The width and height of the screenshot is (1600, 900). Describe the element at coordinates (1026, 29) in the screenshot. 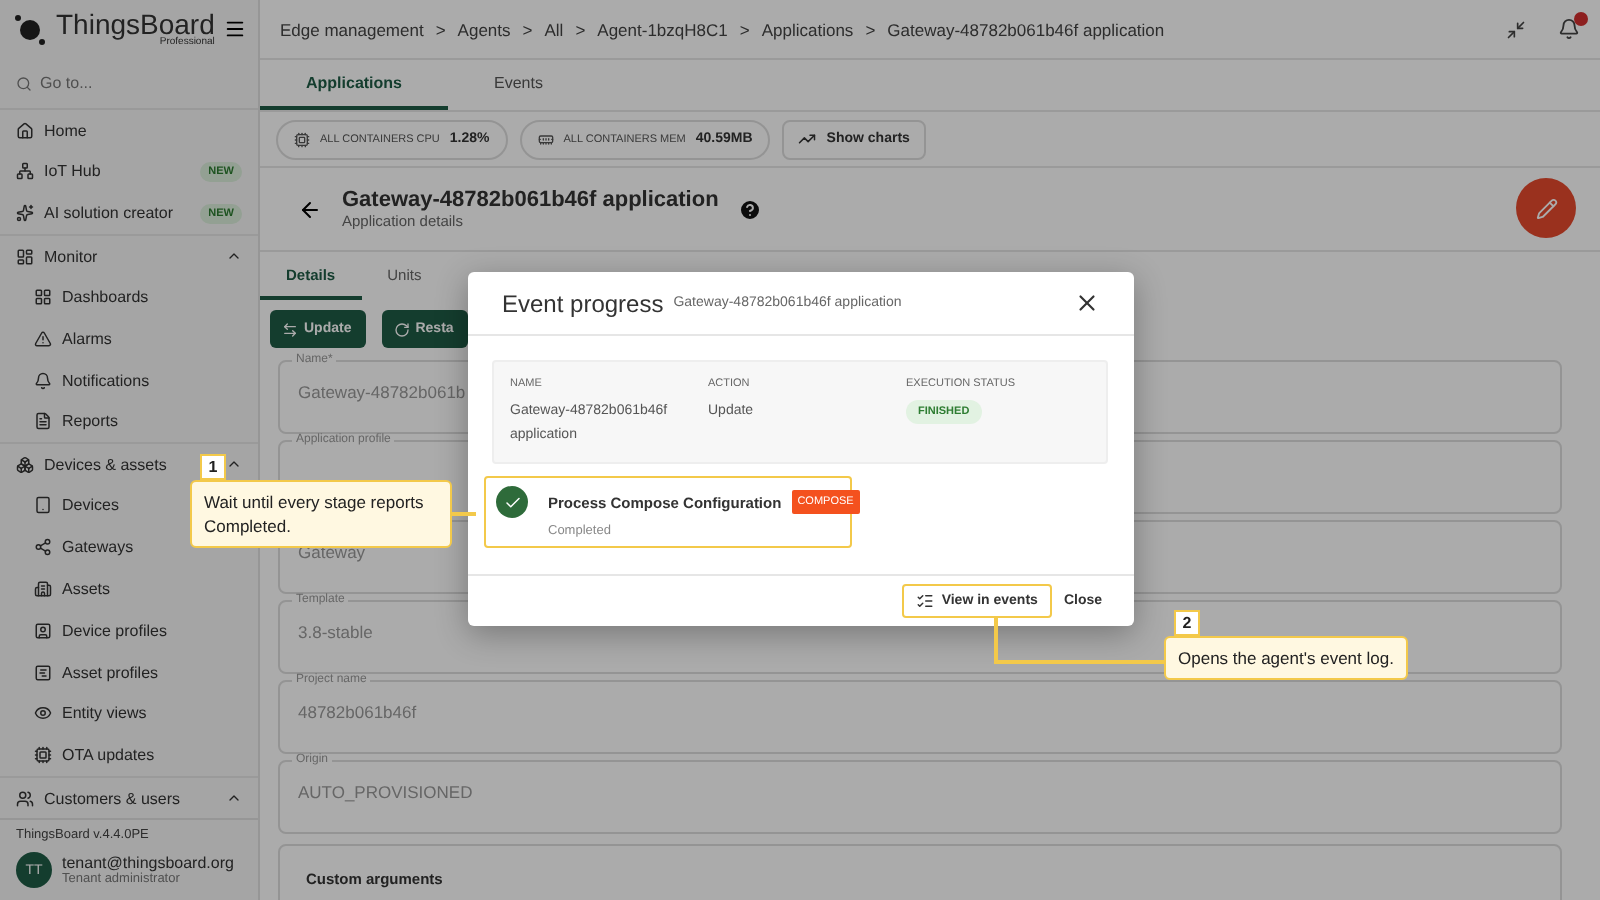

I see `breadcrumb-link: Gateway-48782b061b46f application` at that location.